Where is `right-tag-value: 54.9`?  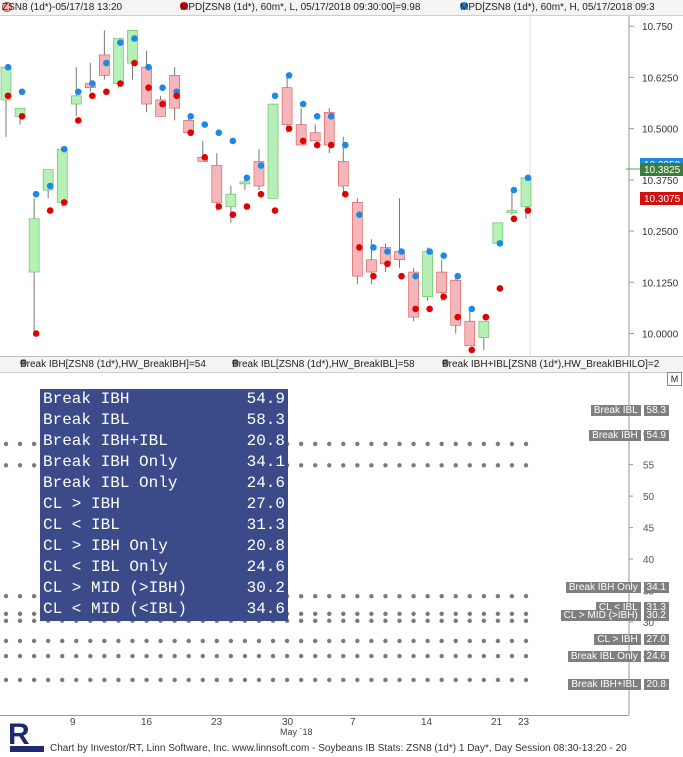
right-tag-value: 54.9 is located at coordinates (656, 435).